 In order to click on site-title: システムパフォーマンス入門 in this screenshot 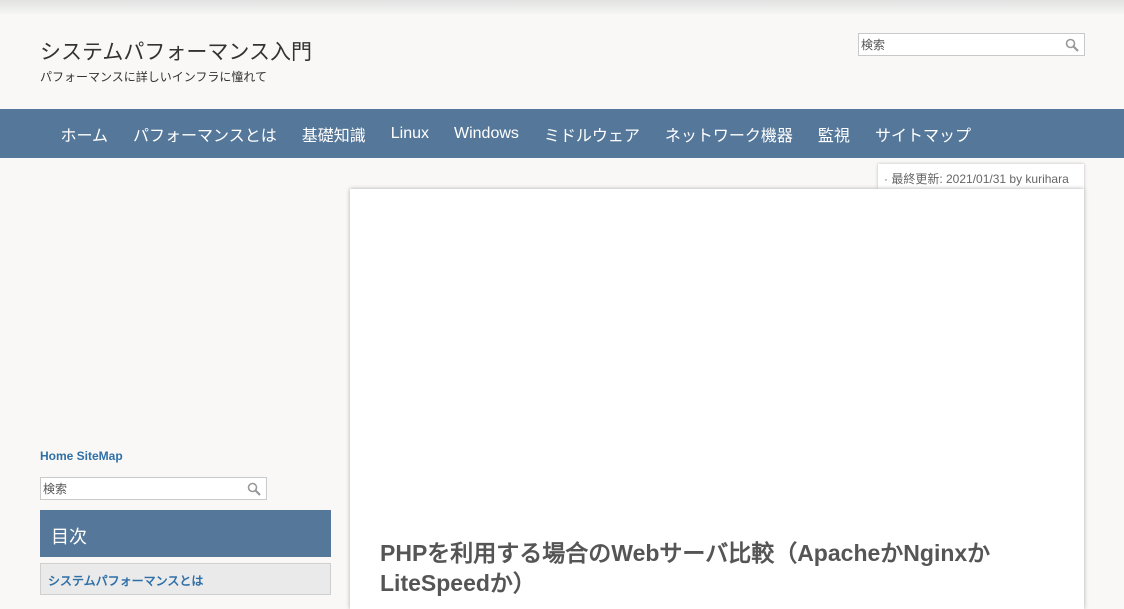, I will do `click(176, 51)`.